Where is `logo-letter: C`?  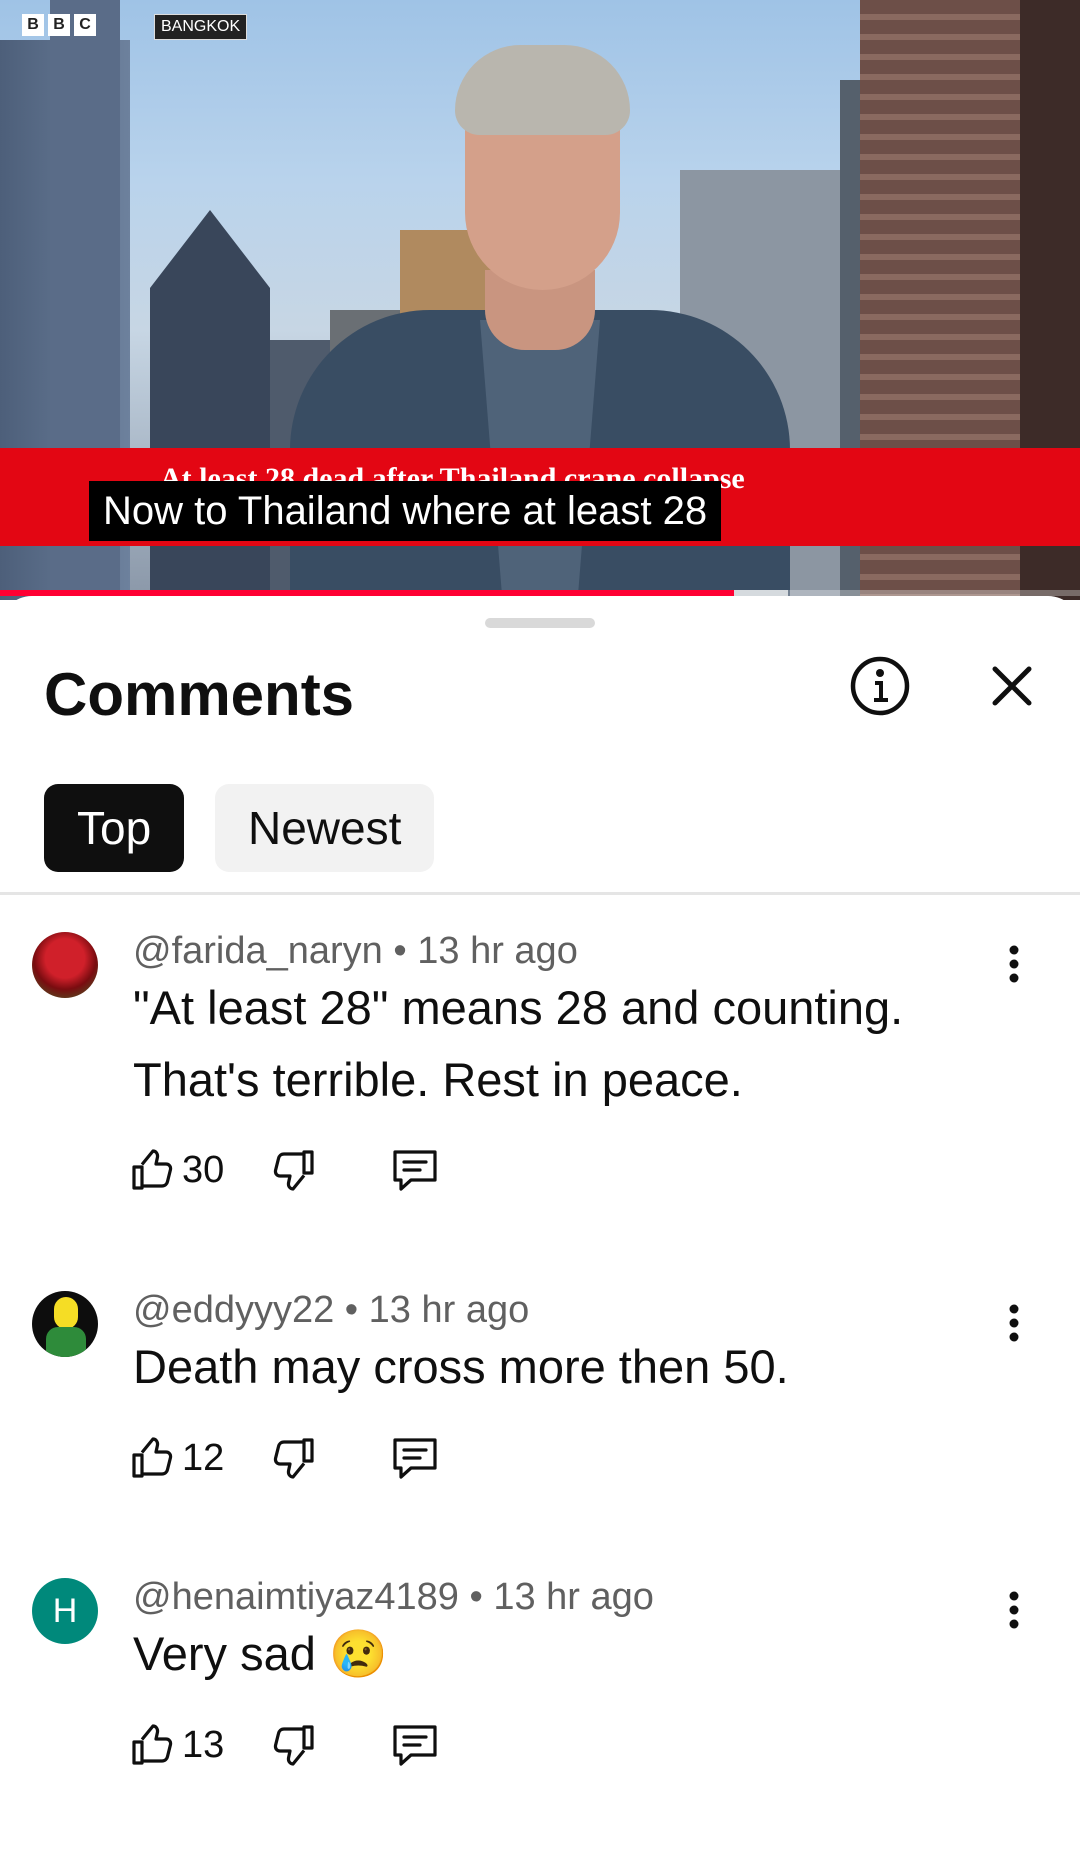
logo-letter: C is located at coordinates (85, 25).